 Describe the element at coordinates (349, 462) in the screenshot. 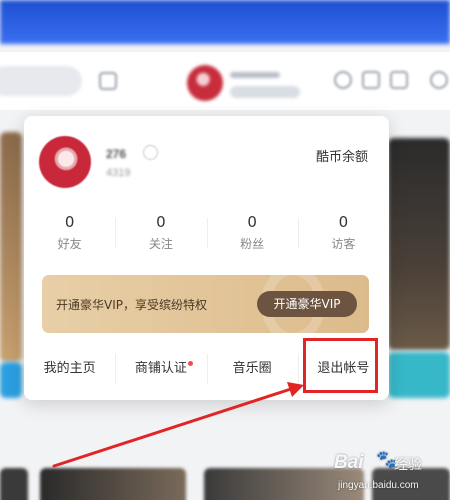

I see `watermark-brand: Bai` at that location.